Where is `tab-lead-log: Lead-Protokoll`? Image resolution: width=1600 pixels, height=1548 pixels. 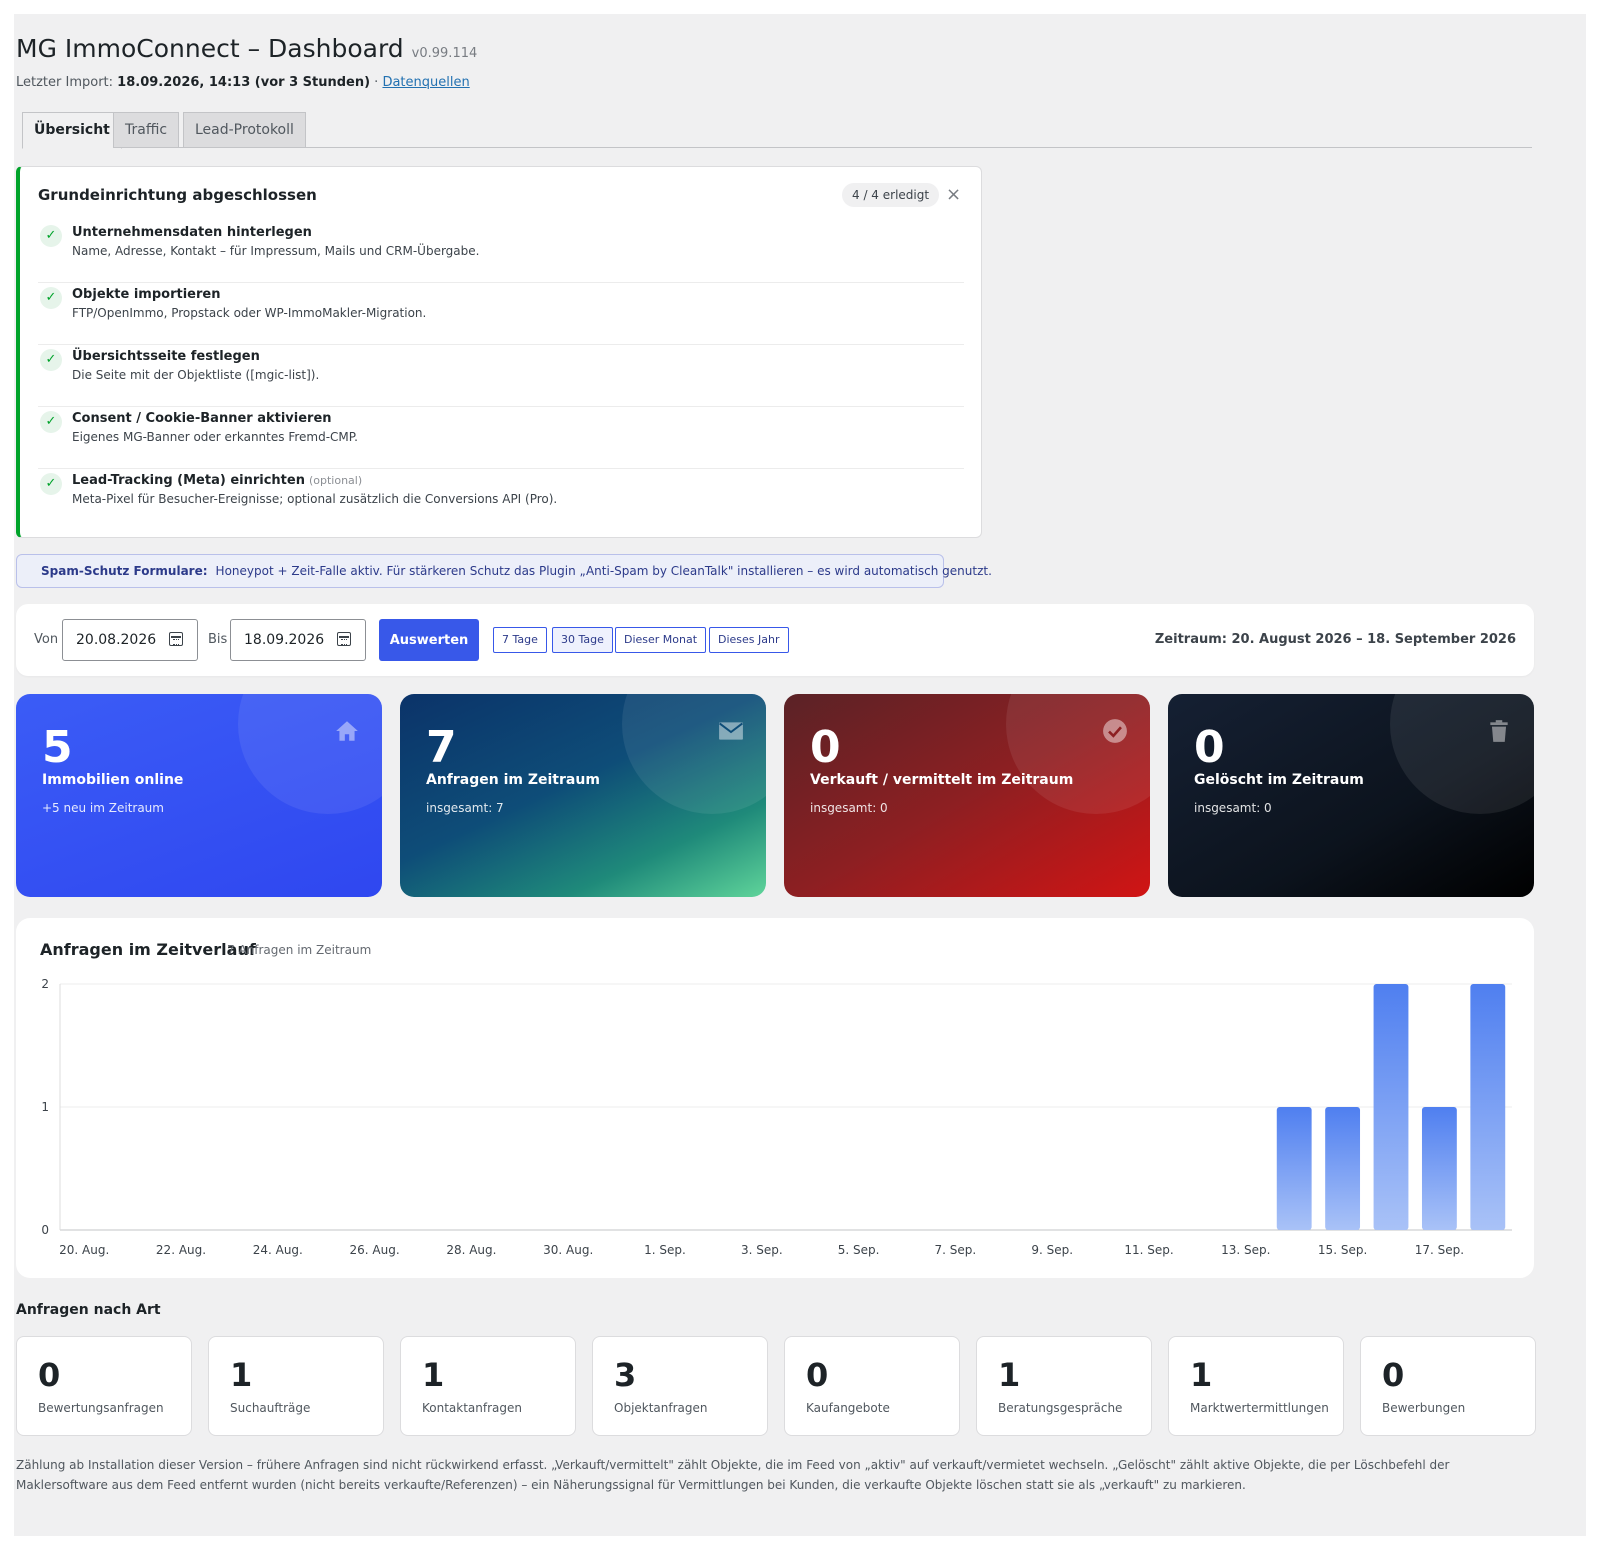
tab-lead-log: Lead-Protokoll is located at coordinates (244, 130).